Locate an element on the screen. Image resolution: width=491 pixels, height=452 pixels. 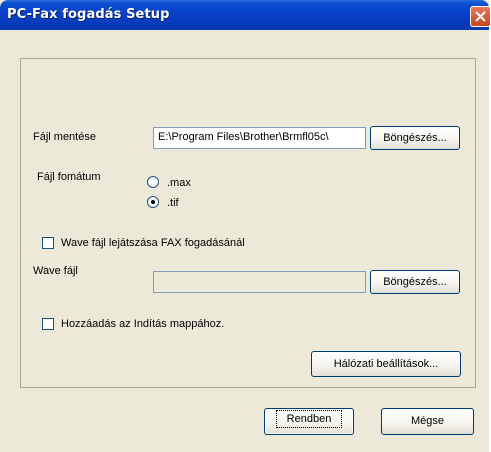
startup-checkbox is located at coordinates (48, 324).